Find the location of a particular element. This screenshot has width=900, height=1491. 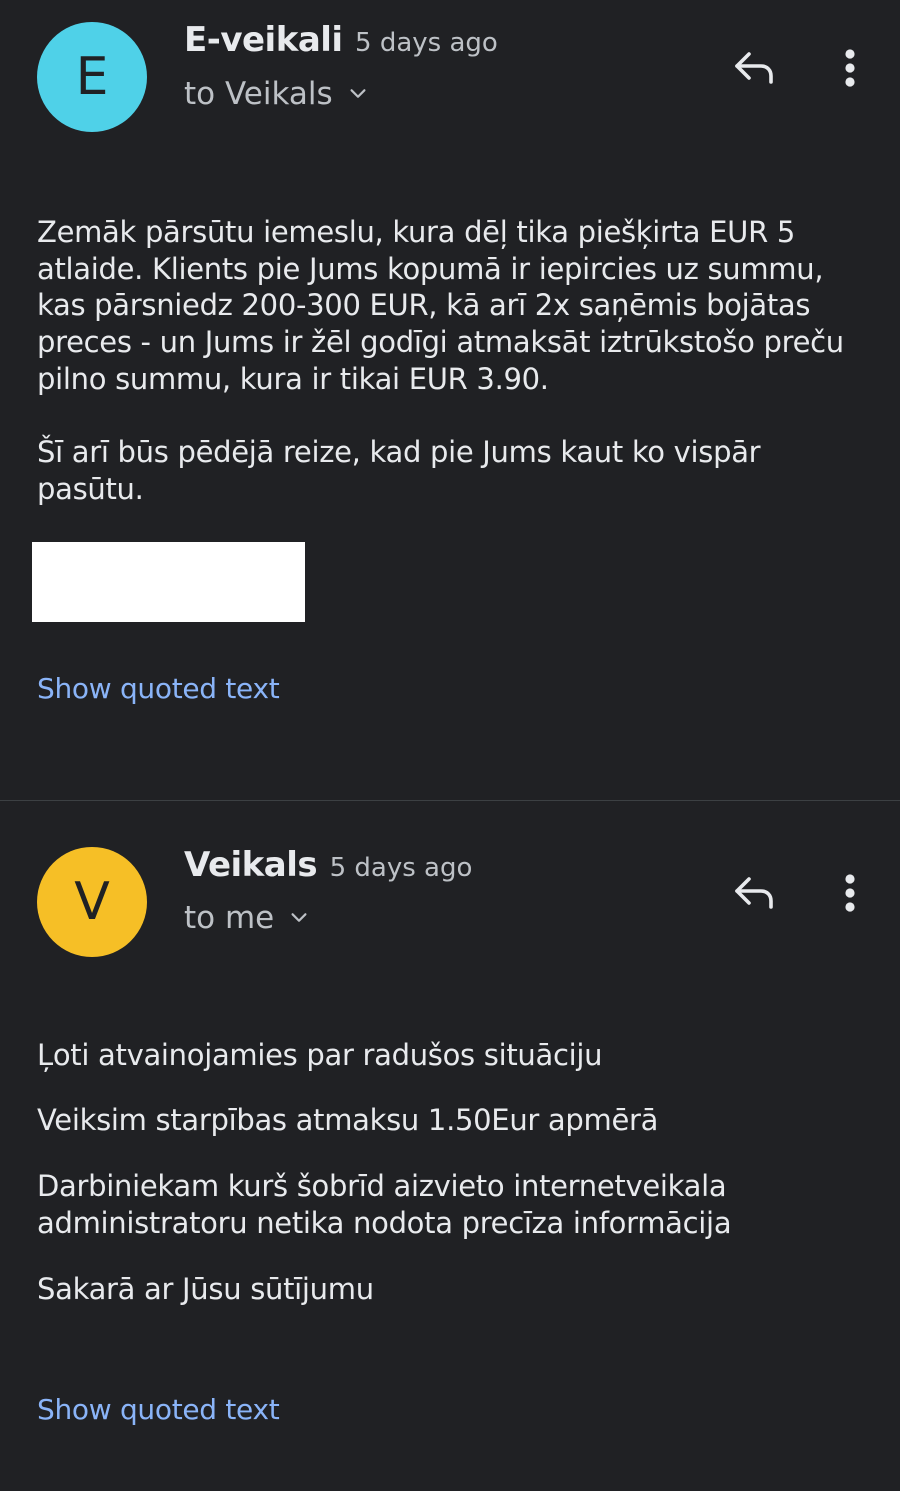

sender-line: E-veikali 5 days ago is located at coordinates (341, 40).